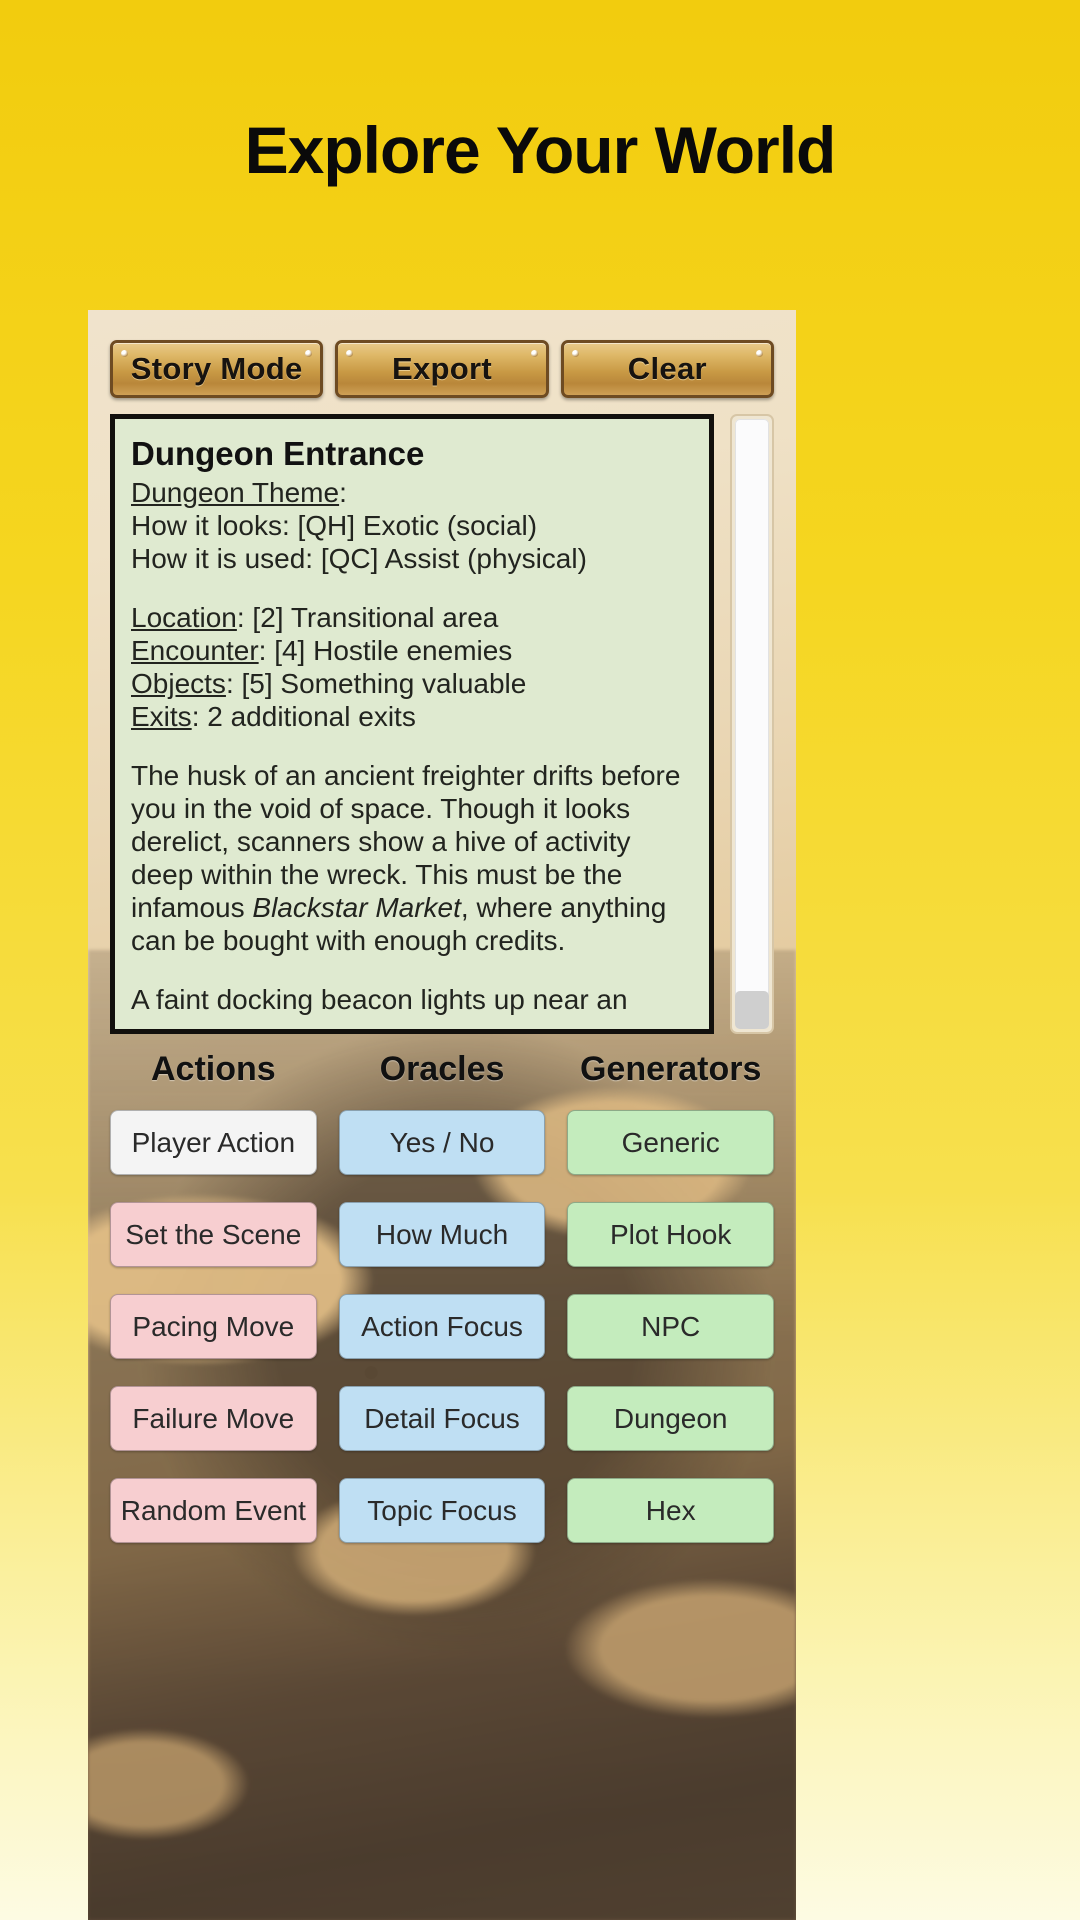  I want to click on scrollbar-track, so click(752, 724).